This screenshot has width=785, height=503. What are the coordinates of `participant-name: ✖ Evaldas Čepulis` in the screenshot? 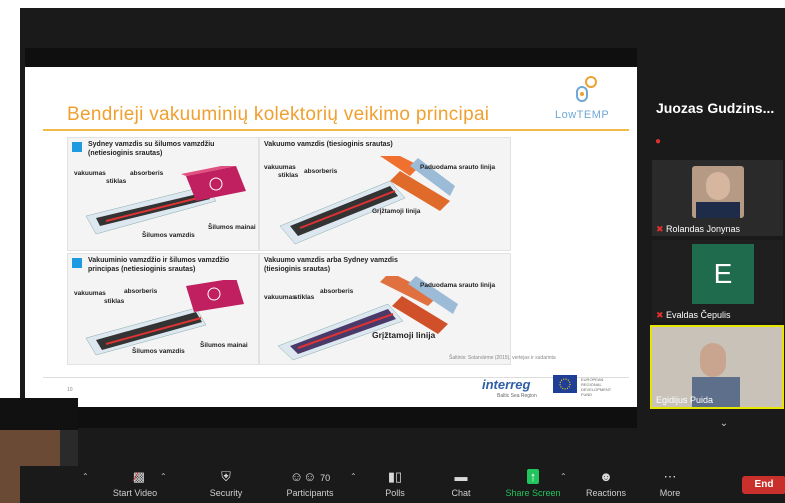 It's located at (693, 315).